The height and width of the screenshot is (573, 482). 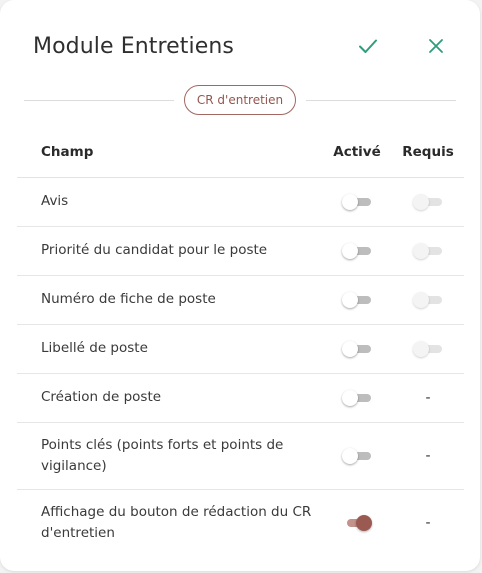 I want to click on close-button, so click(x=436, y=46).